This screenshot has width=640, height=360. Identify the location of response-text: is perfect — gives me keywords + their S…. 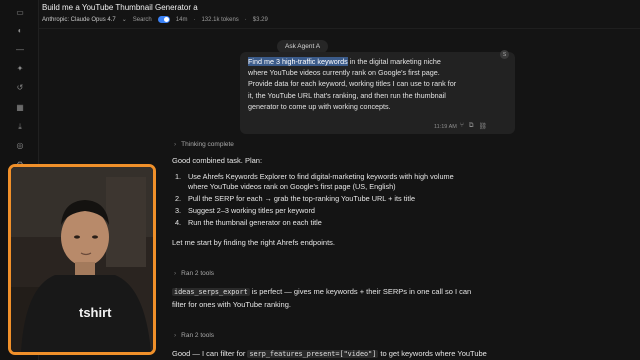
(360, 291).